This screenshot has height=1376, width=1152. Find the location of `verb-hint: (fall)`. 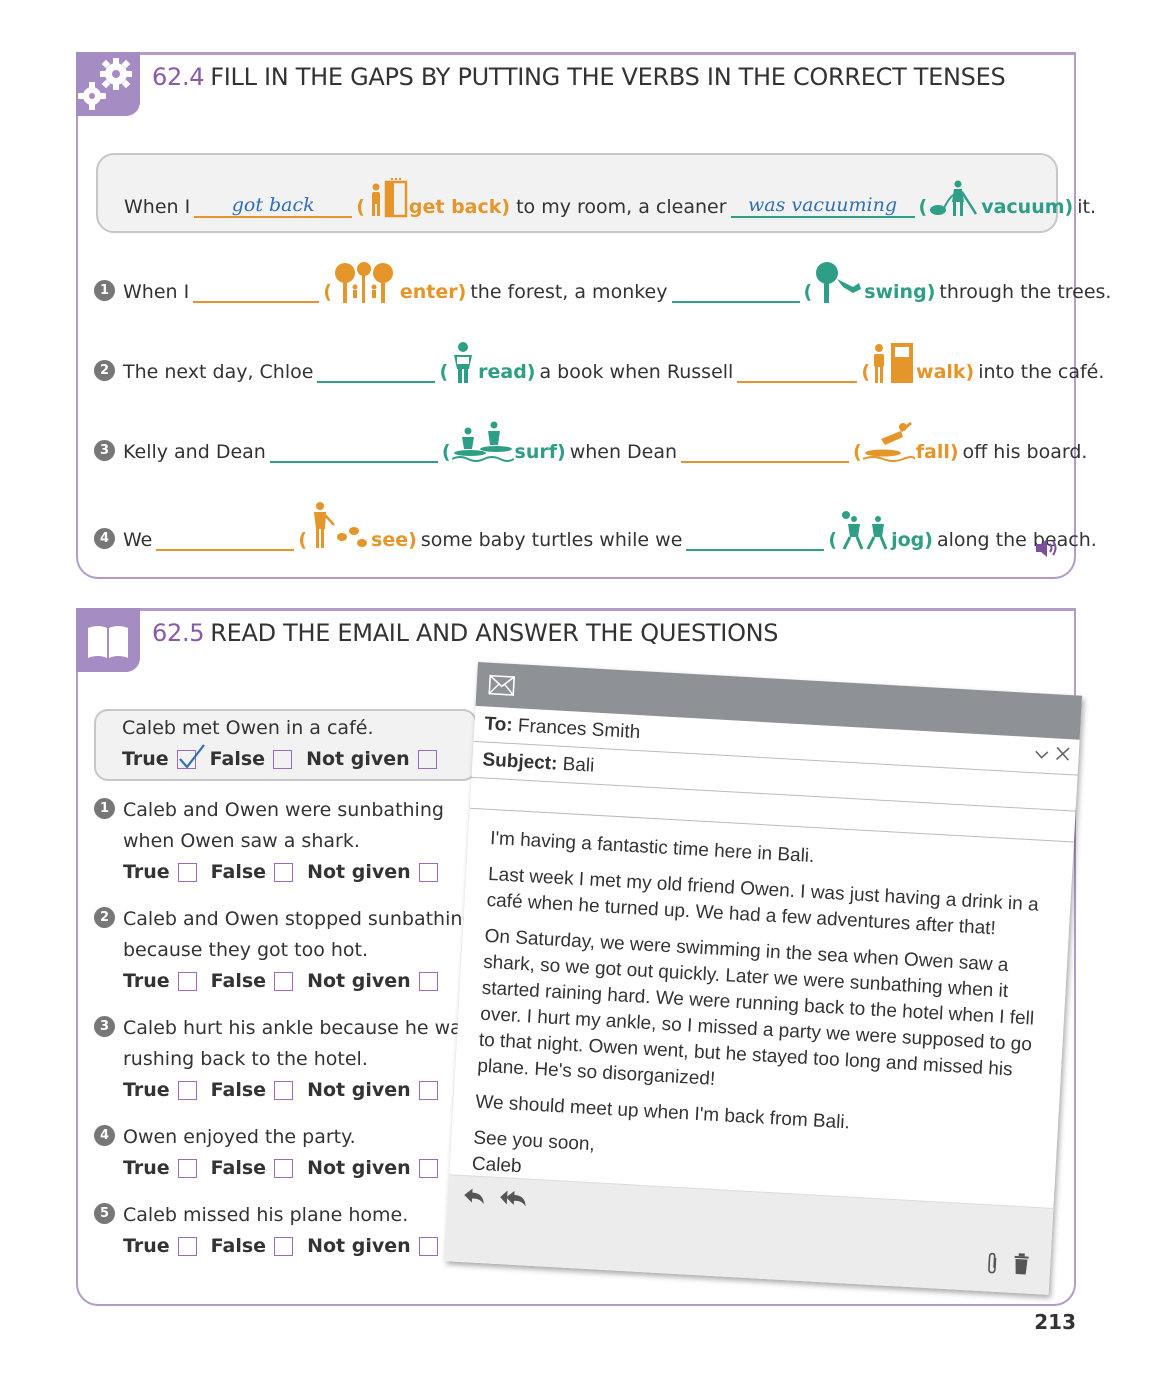

verb-hint: (fall) is located at coordinates (906, 442).